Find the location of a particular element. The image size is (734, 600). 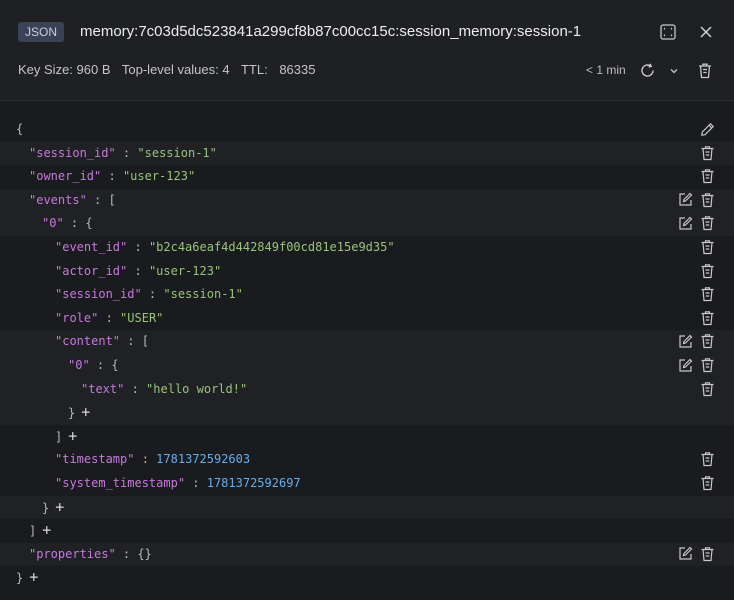

json-key: "owner_id" is located at coordinates (65, 176).